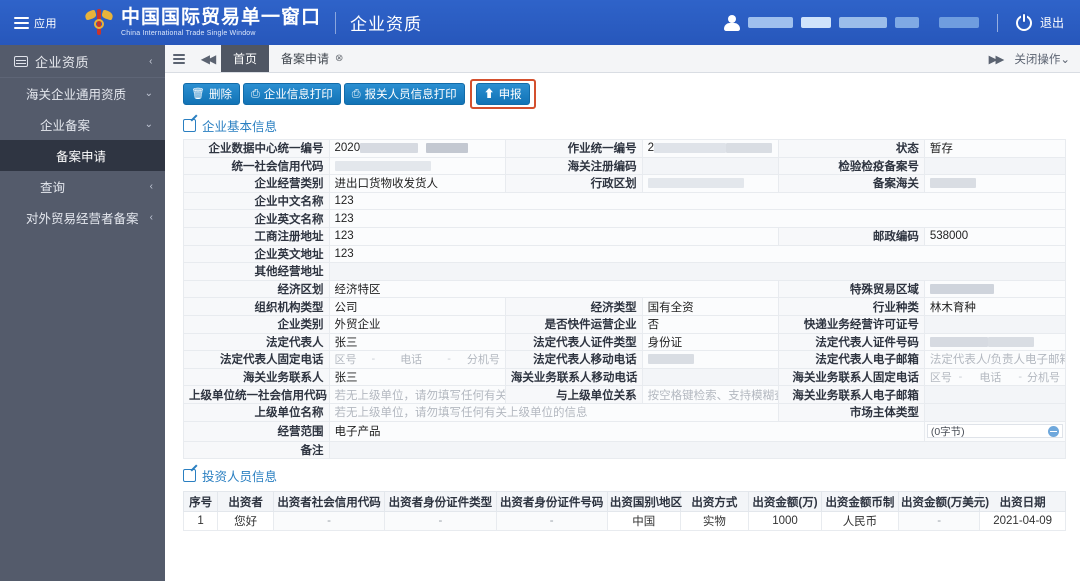  I want to click on parent-name-field: 若无上级单位，请勿填写任何有关上级单位的信息, so click(554, 412).